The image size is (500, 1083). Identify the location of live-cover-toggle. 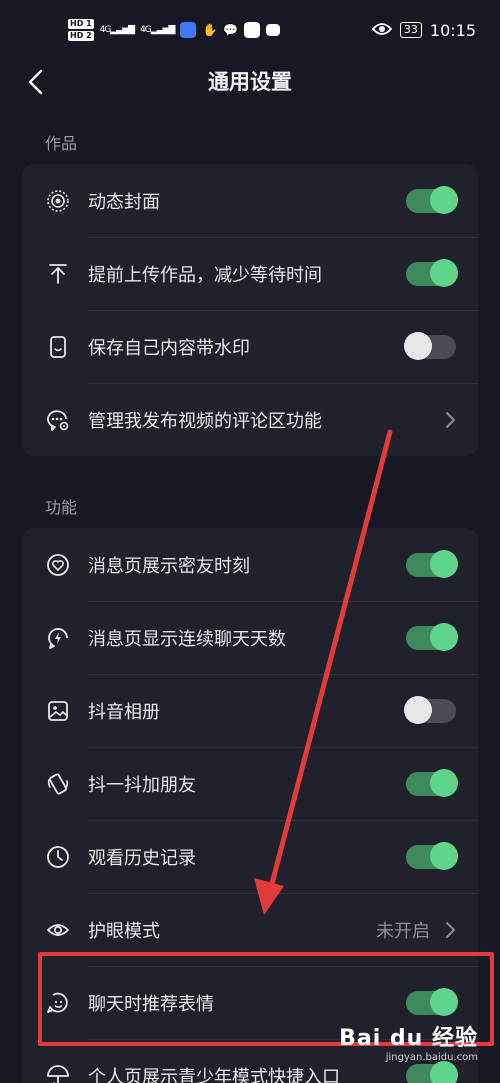
(432, 199).